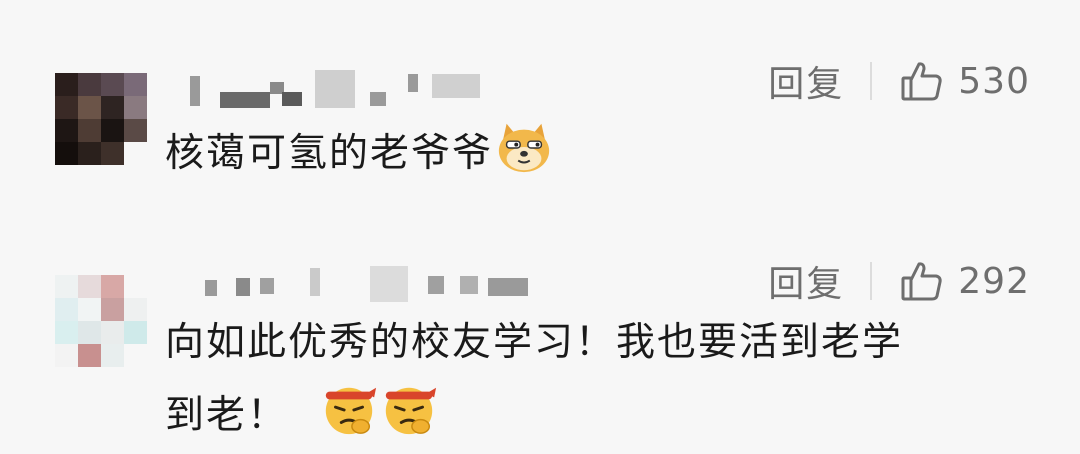  Describe the element at coordinates (595, 411) in the screenshot. I see `comment-text-line: 到老！` at that location.